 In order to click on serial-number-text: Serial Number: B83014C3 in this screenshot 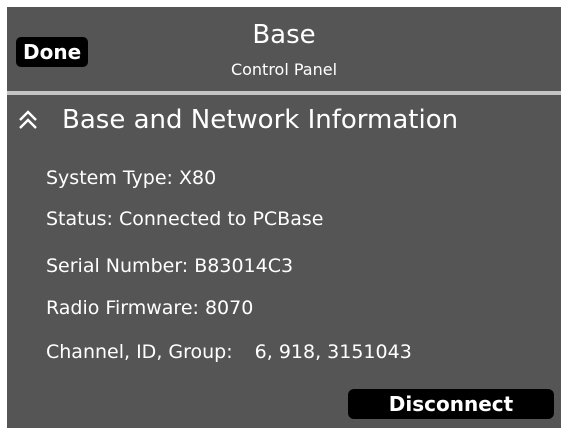, I will do `click(170, 266)`.